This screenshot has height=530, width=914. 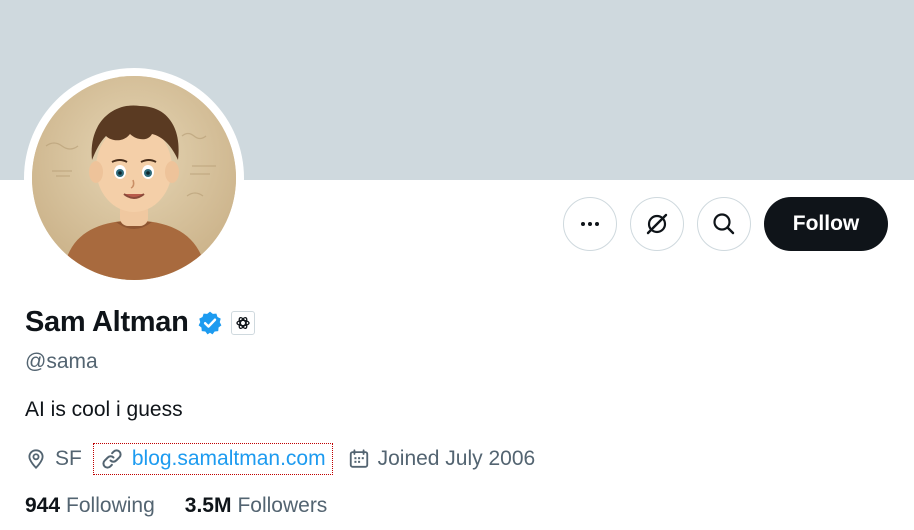 I want to click on website-text: blog.samaltman.com, so click(x=229, y=459).